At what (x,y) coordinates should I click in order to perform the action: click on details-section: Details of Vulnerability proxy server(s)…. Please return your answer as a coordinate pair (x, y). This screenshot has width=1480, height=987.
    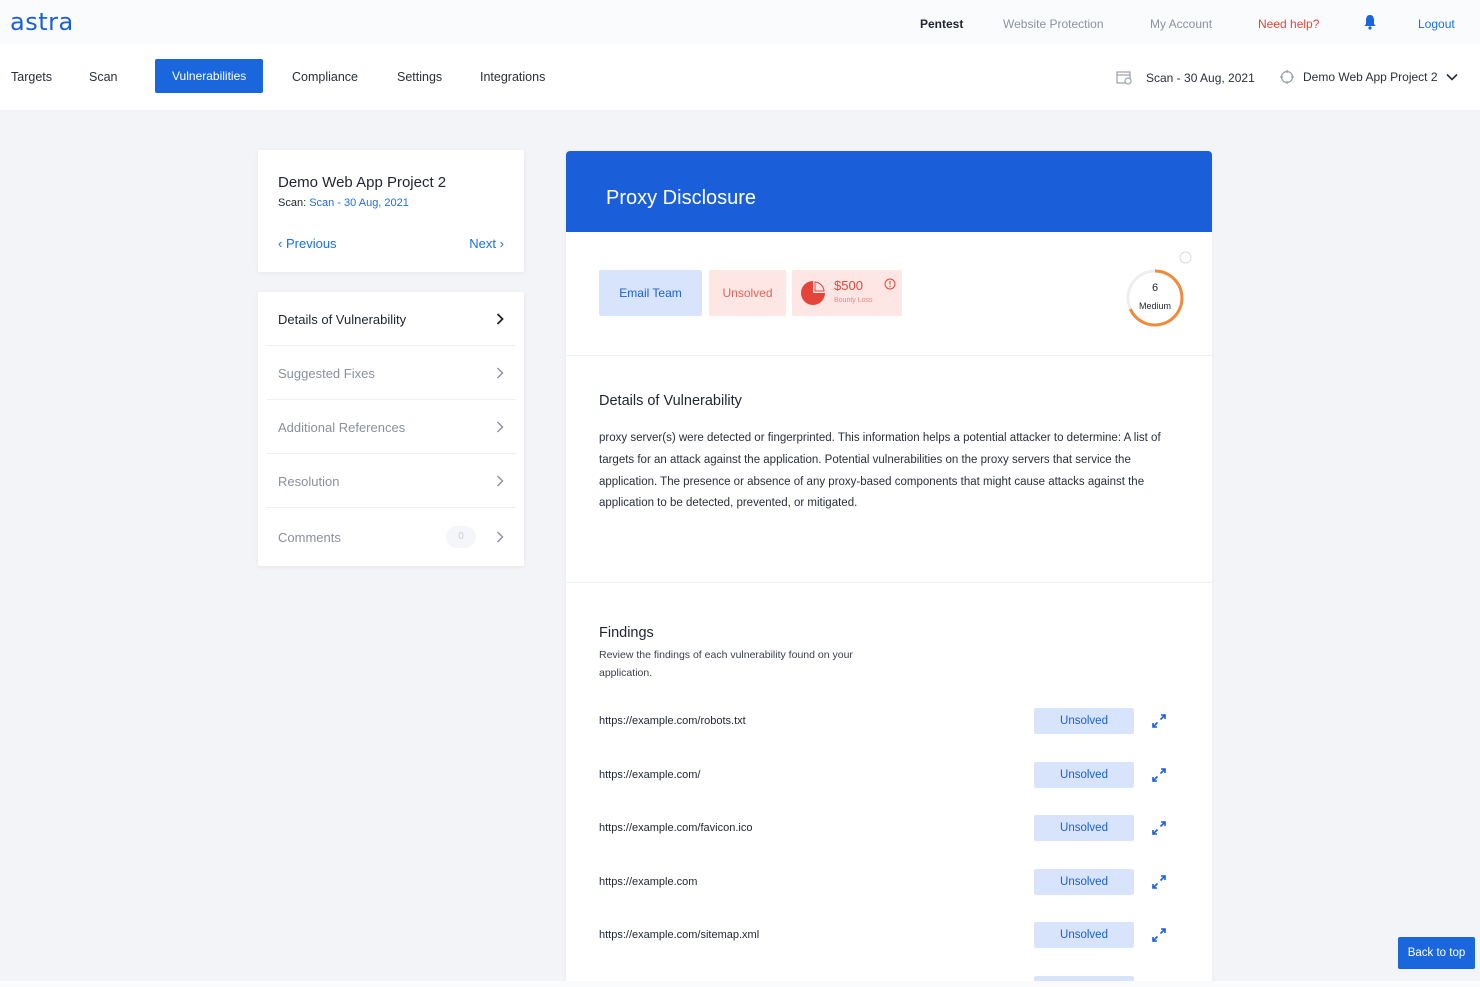
    Looking at the image, I should click on (889, 469).